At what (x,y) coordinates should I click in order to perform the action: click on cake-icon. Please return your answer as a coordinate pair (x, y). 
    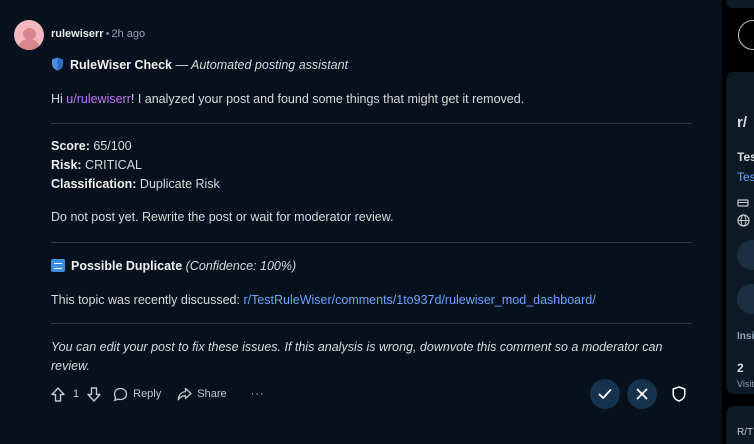
    Looking at the image, I should click on (743, 203).